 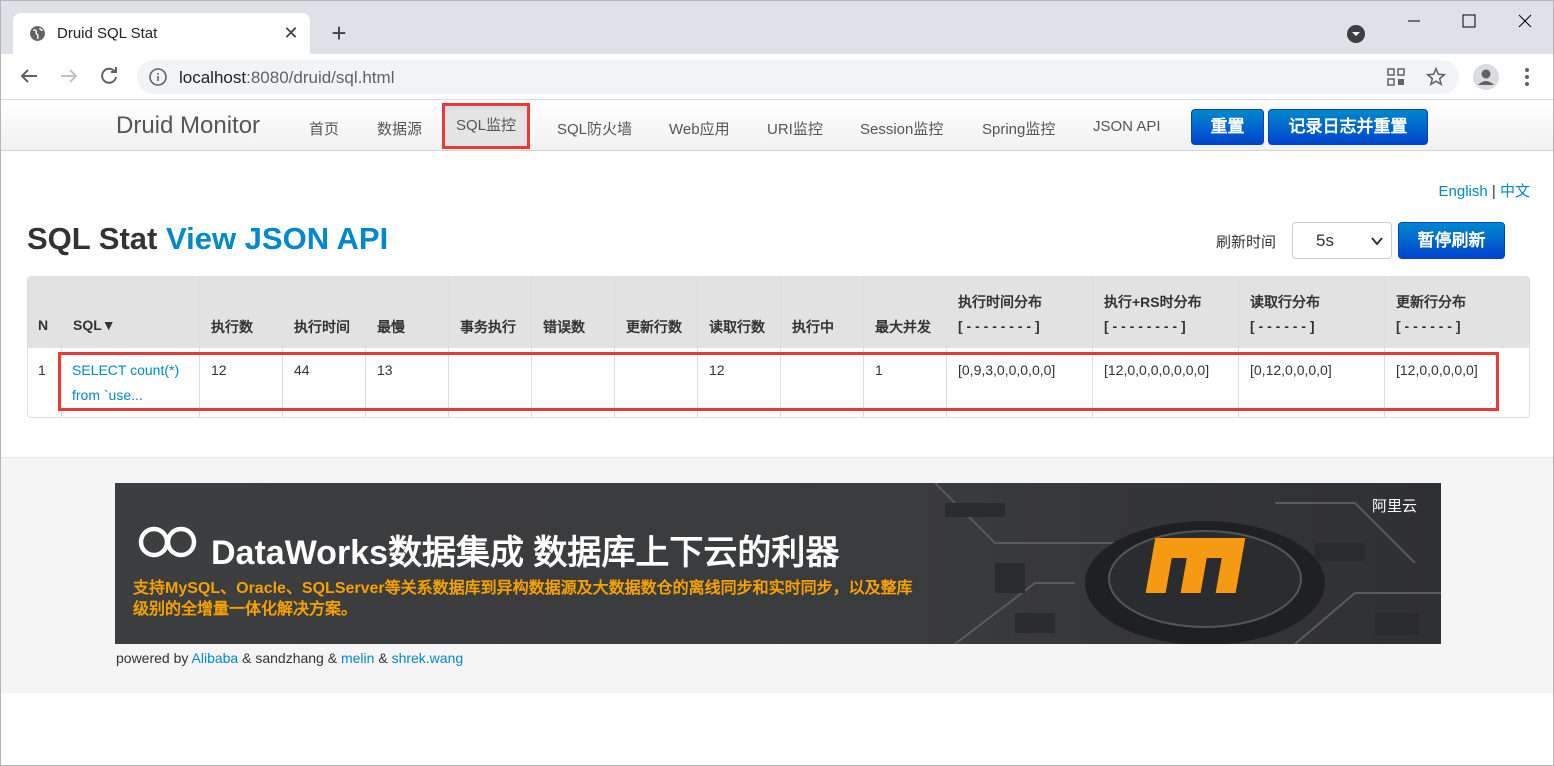 What do you see at coordinates (383, 658) in the screenshot?
I see `powered-amp-2: &` at bounding box center [383, 658].